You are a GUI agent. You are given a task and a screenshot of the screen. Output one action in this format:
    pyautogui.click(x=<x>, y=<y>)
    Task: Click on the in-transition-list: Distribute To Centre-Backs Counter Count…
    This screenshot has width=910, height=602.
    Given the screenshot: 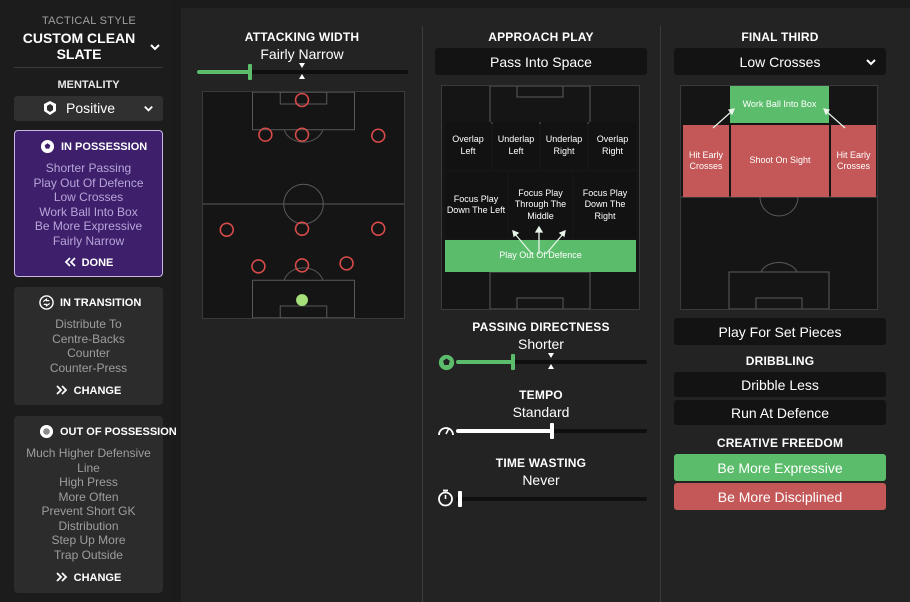 What is the action you would take?
    pyautogui.click(x=88, y=346)
    